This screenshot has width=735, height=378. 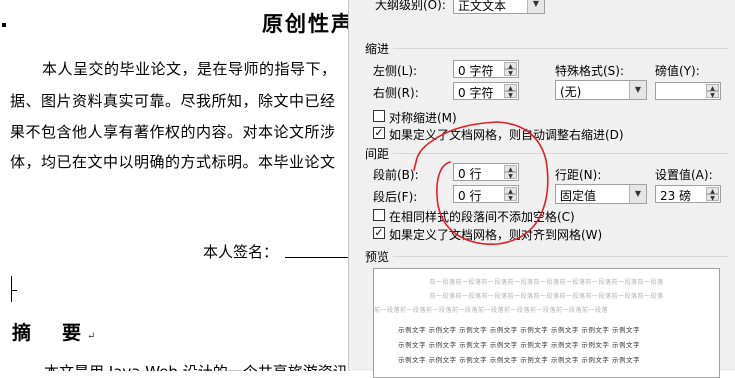 I want to click on preview-divider, so click(x=560, y=256).